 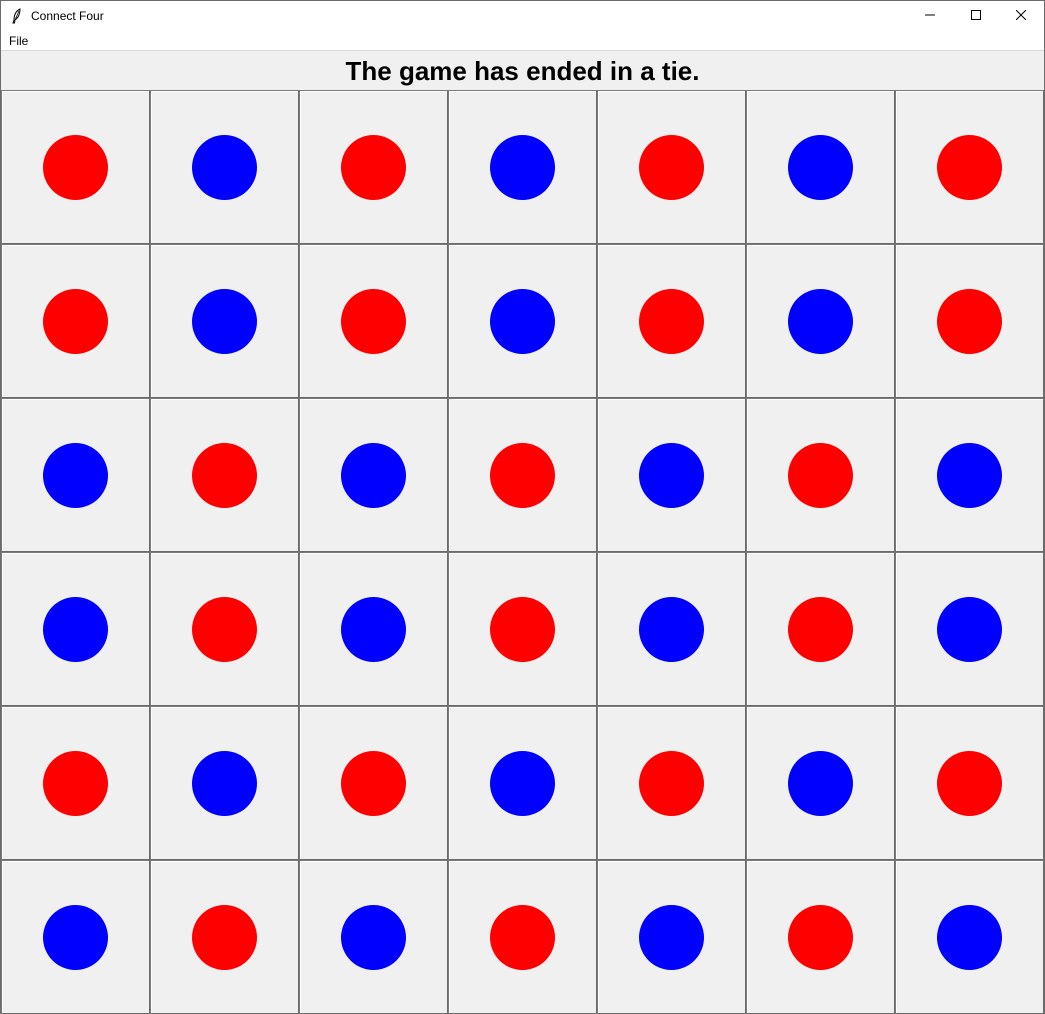 I want to click on minimize-icon, so click(x=930, y=16).